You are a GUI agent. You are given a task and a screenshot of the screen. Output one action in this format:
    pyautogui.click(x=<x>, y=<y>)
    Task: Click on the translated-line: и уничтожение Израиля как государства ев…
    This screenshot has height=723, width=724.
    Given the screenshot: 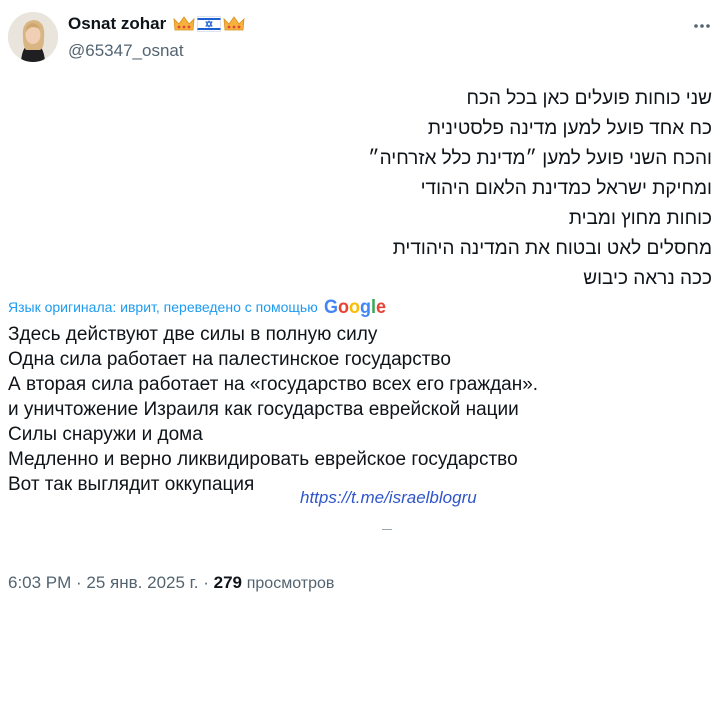 What is the action you would take?
    pyautogui.click(x=263, y=409)
    